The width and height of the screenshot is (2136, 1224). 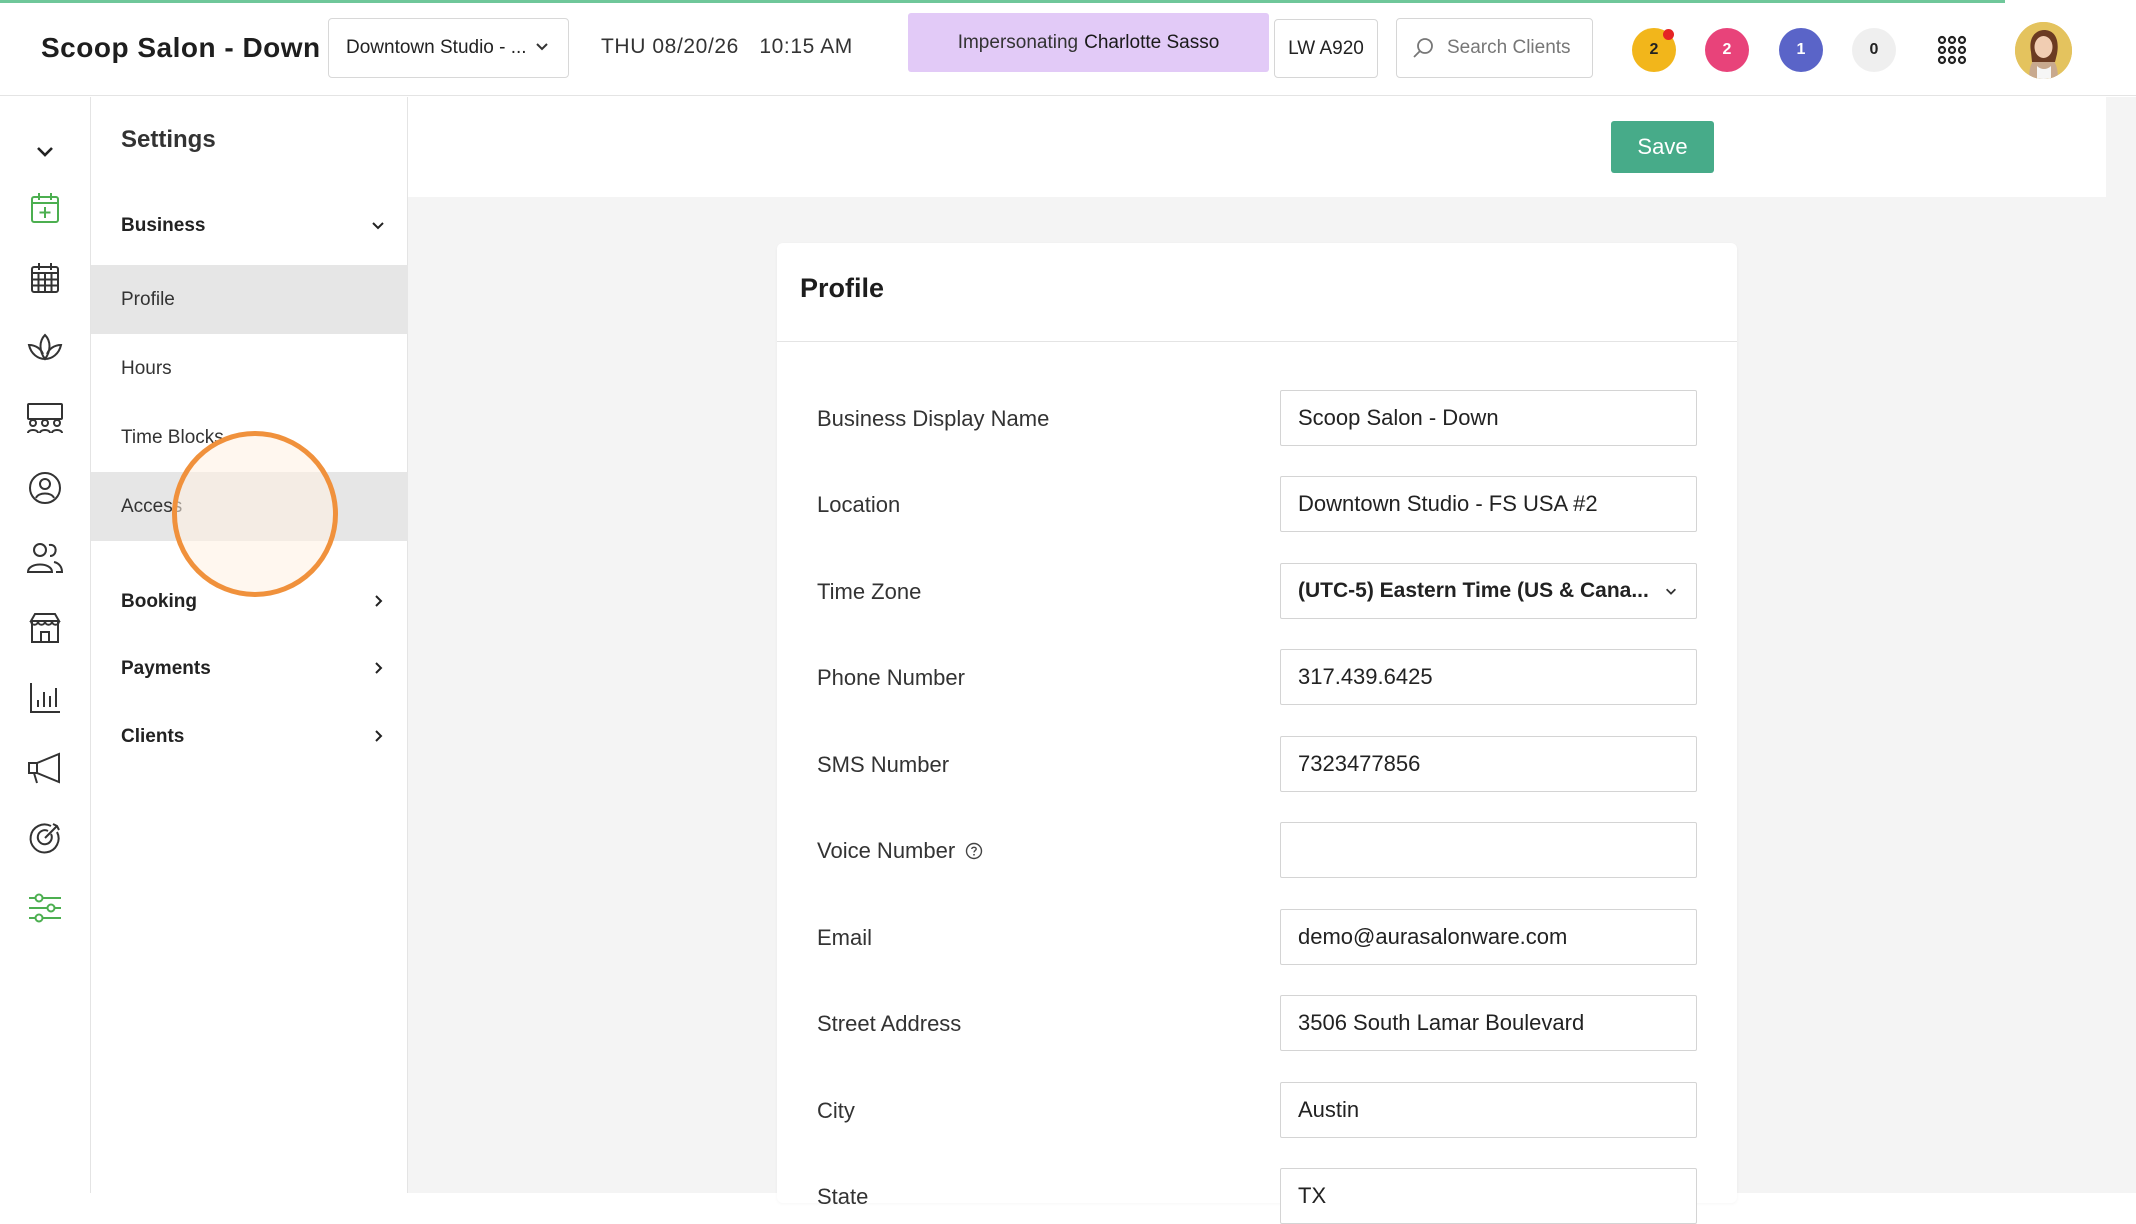 What do you see at coordinates (172, 437) in the screenshot?
I see `nav-item-label: Time Blocks` at bounding box center [172, 437].